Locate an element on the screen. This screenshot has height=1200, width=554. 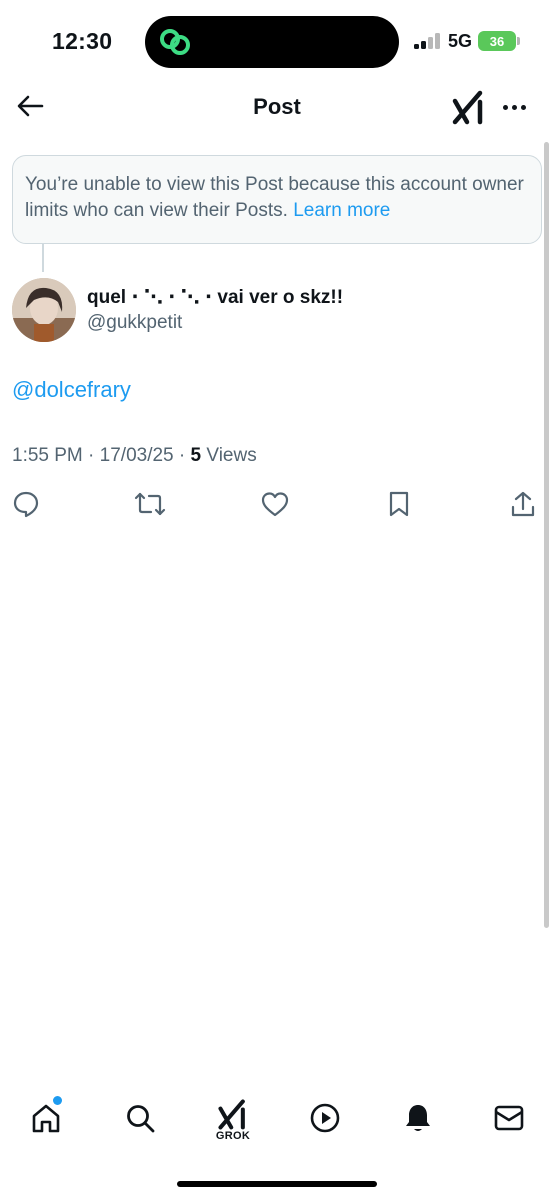
nav-messages is located at coordinates (509, 1118).